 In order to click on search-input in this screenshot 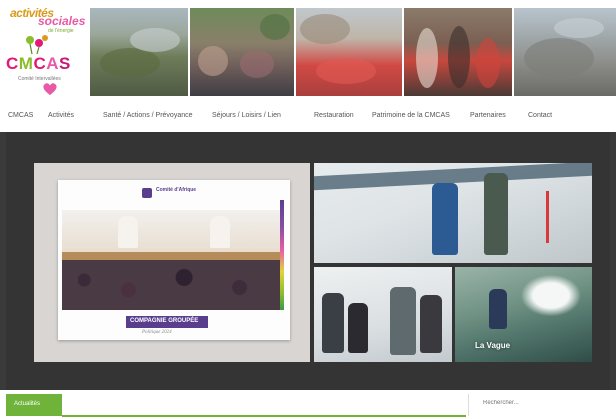, I will do `click(543, 403)`.